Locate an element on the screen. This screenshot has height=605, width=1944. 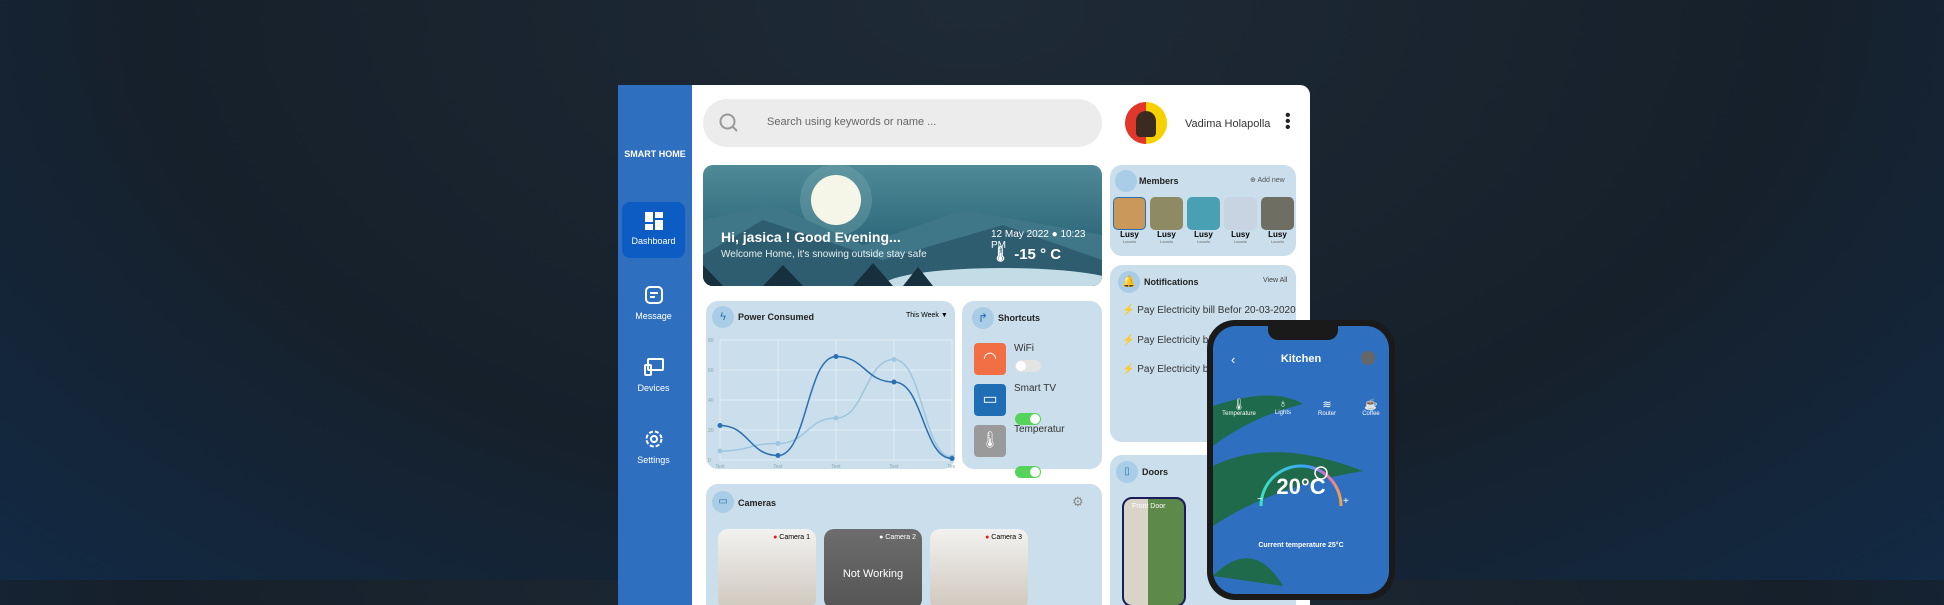
sidebar-item-message: Message is located at coordinates (653, 313).